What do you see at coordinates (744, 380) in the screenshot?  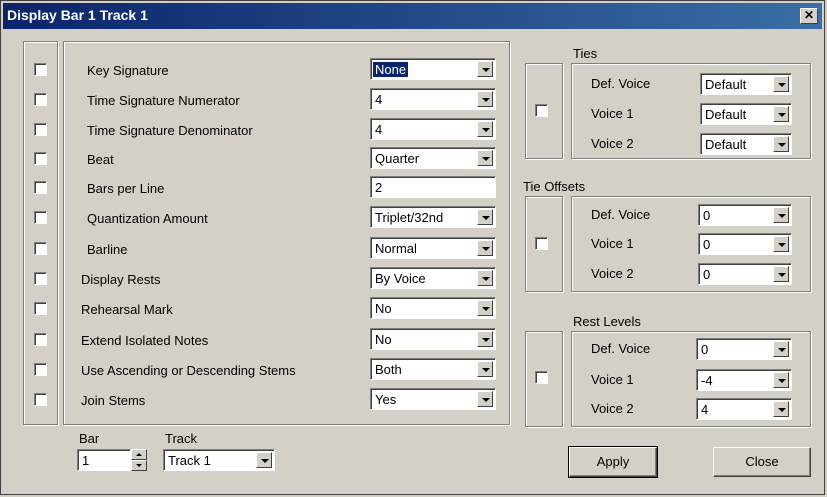 I see `group-row-select: -4` at bounding box center [744, 380].